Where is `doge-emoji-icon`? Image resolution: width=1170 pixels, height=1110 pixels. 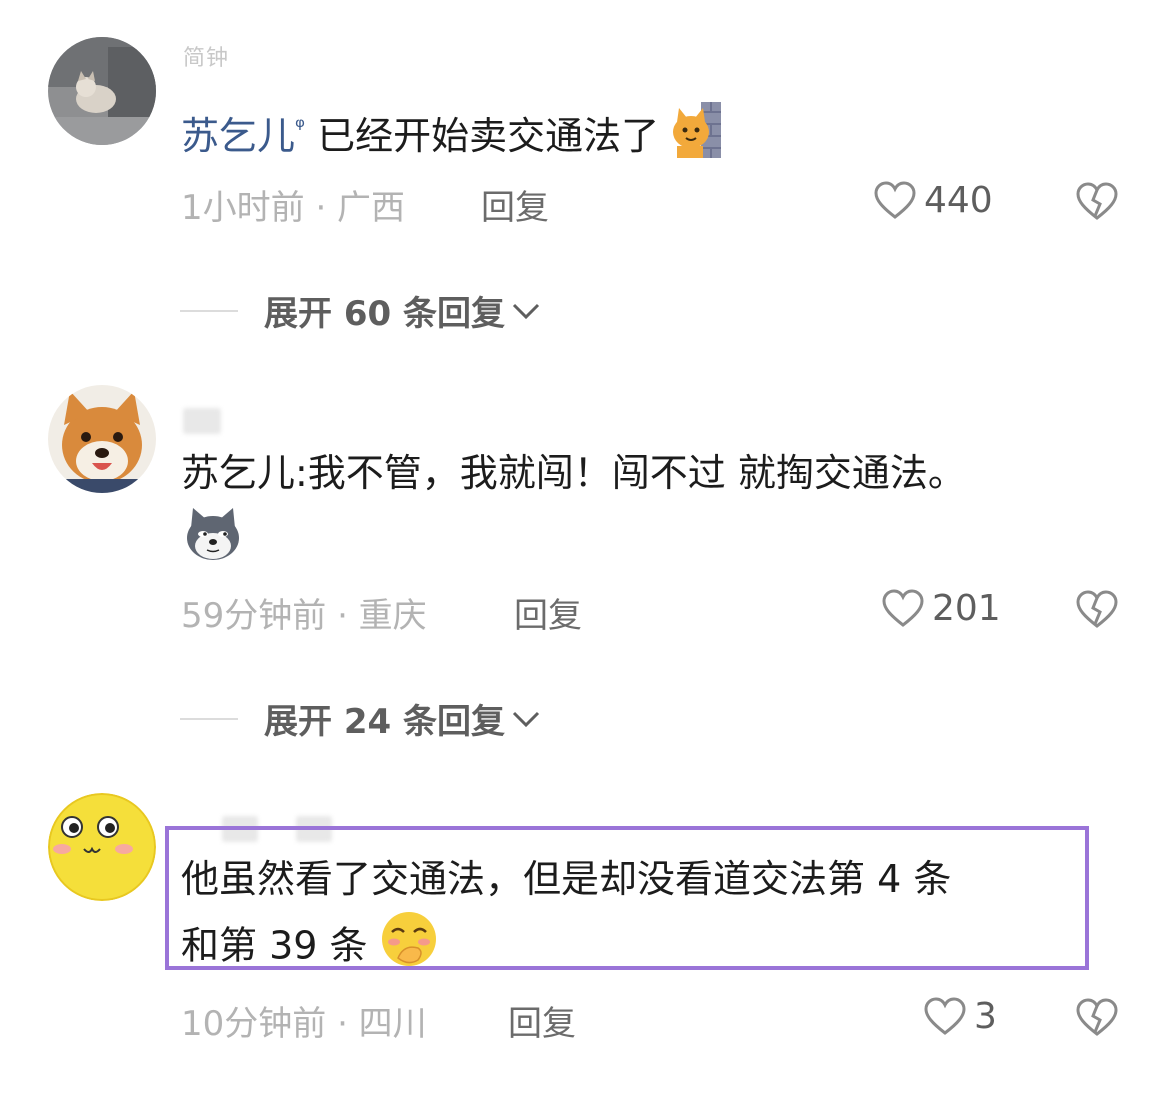 doge-emoji-icon is located at coordinates (213, 536).